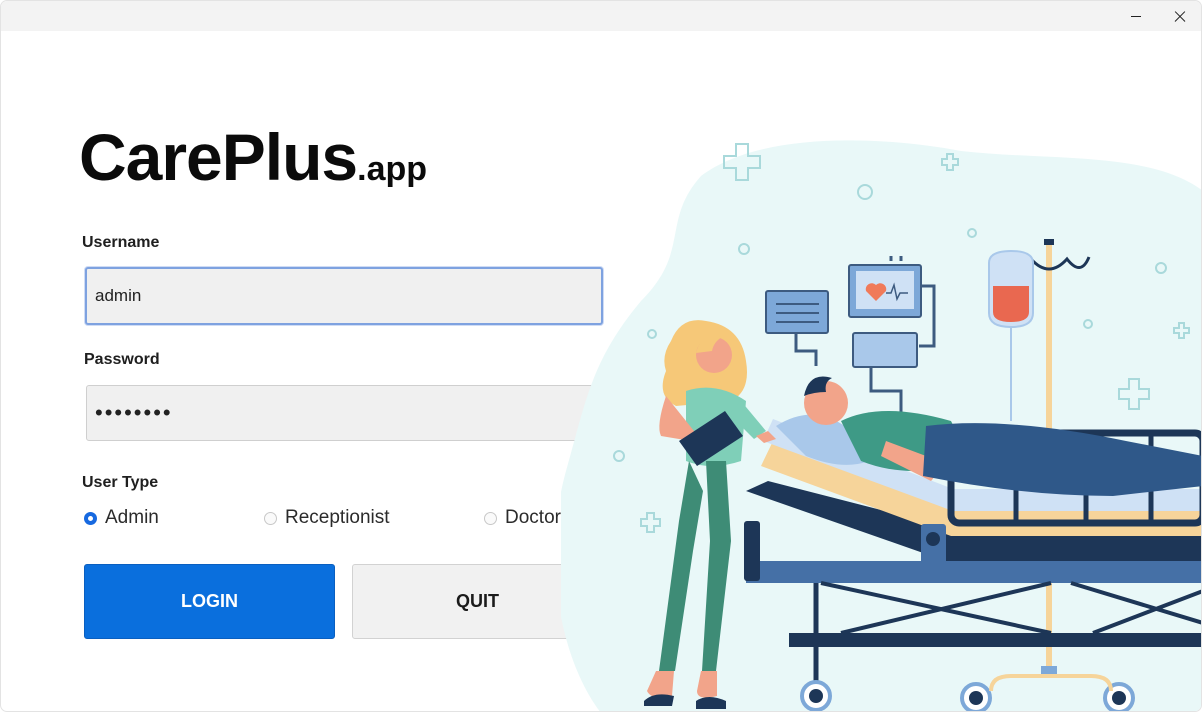 This screenshot has width=1202, height=712. What do you see at coordinates (337, 517) in the screenshot?
I see `radio-receptionist-label: Receptionist` at bounding box center [337, 517].